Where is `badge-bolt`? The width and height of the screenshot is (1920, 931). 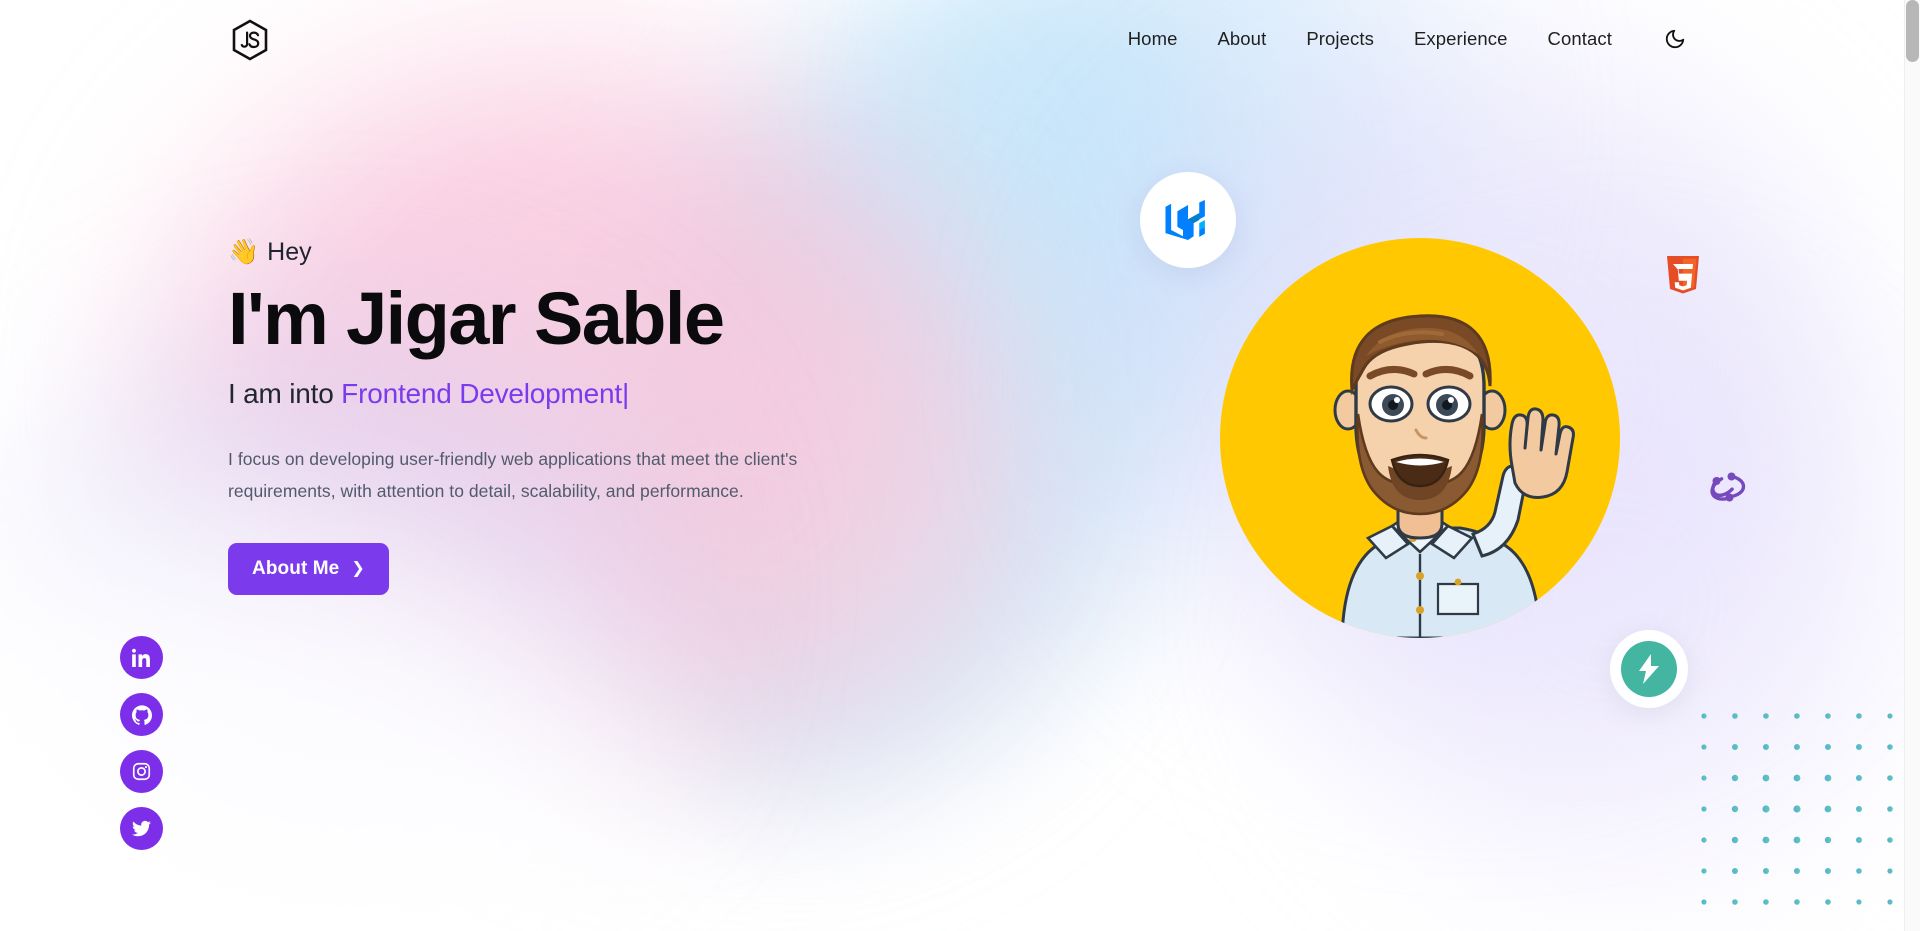 badge-bolt is located at coordinates (1649, 669).